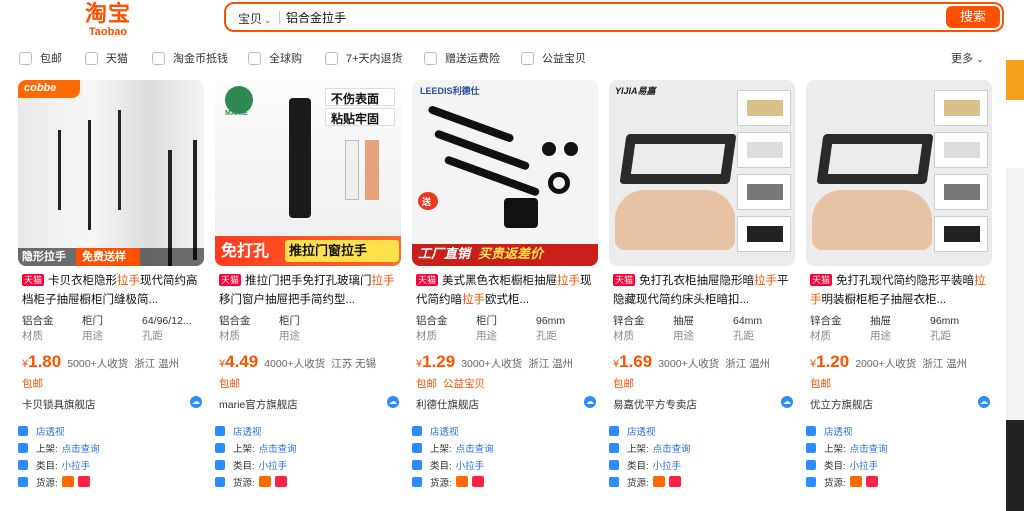  What do you see at coordinates (702, 173) in the screenshot?
I see `product-image: YIJIA易嘉` at bounding box center [702, 173].